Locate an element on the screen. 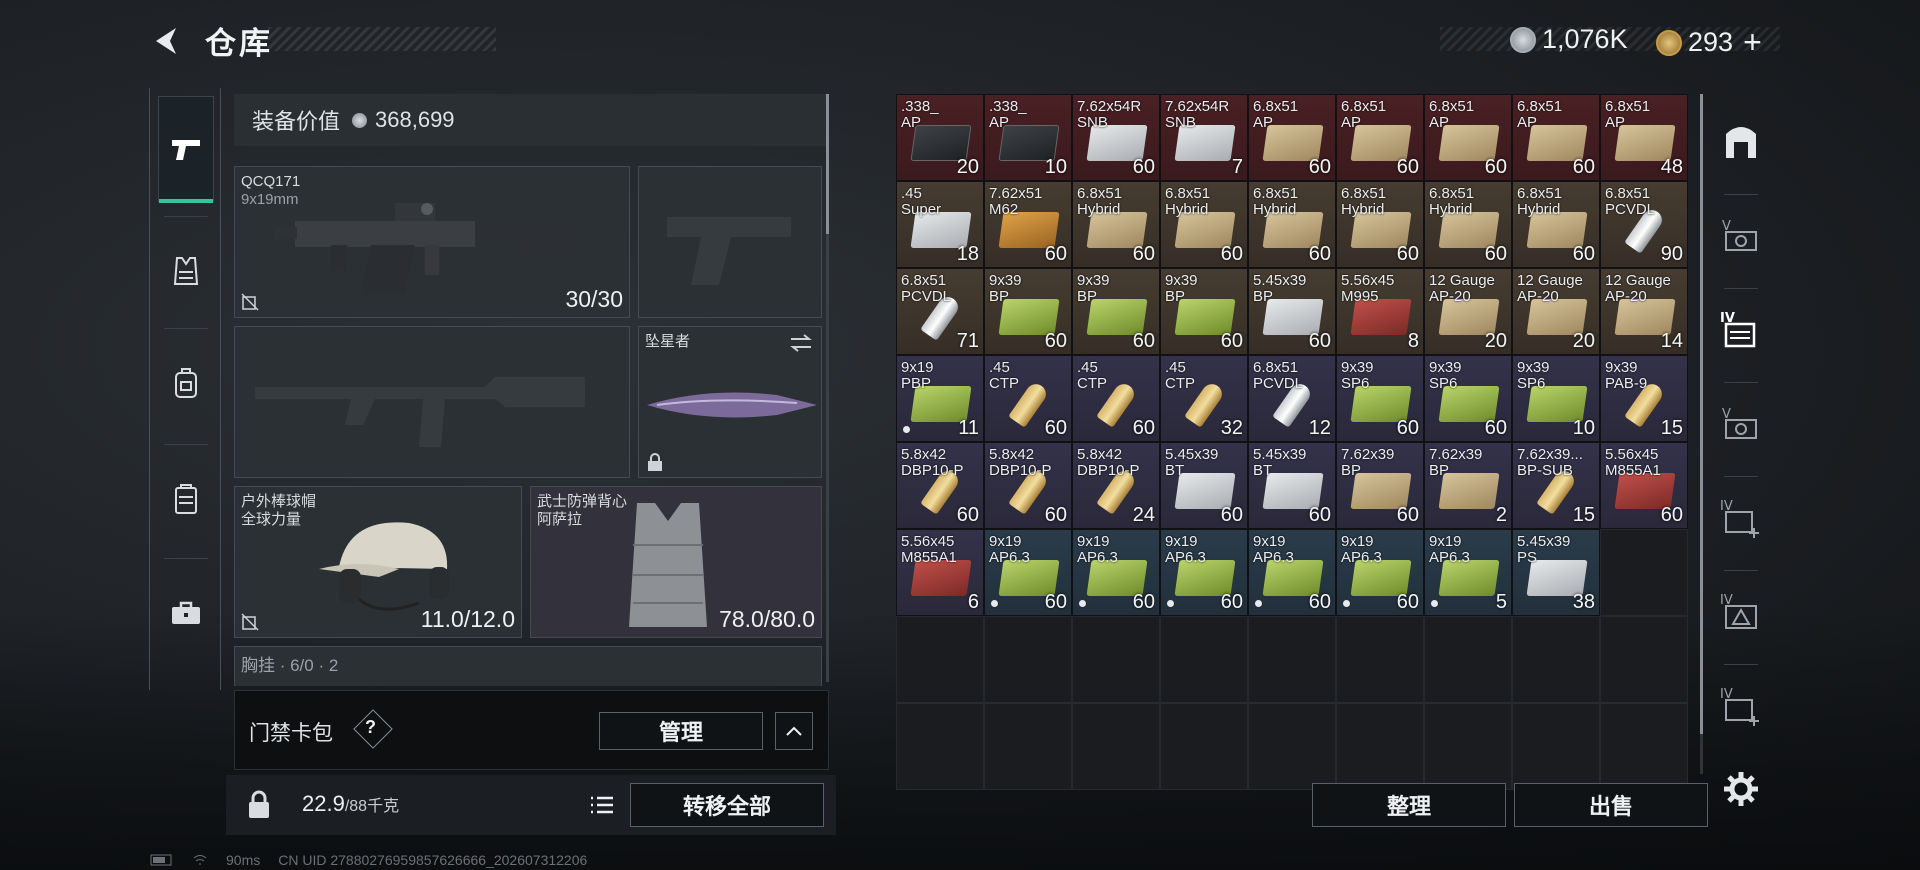  storage-v-icon: V is located at coordinates (1741, 235).